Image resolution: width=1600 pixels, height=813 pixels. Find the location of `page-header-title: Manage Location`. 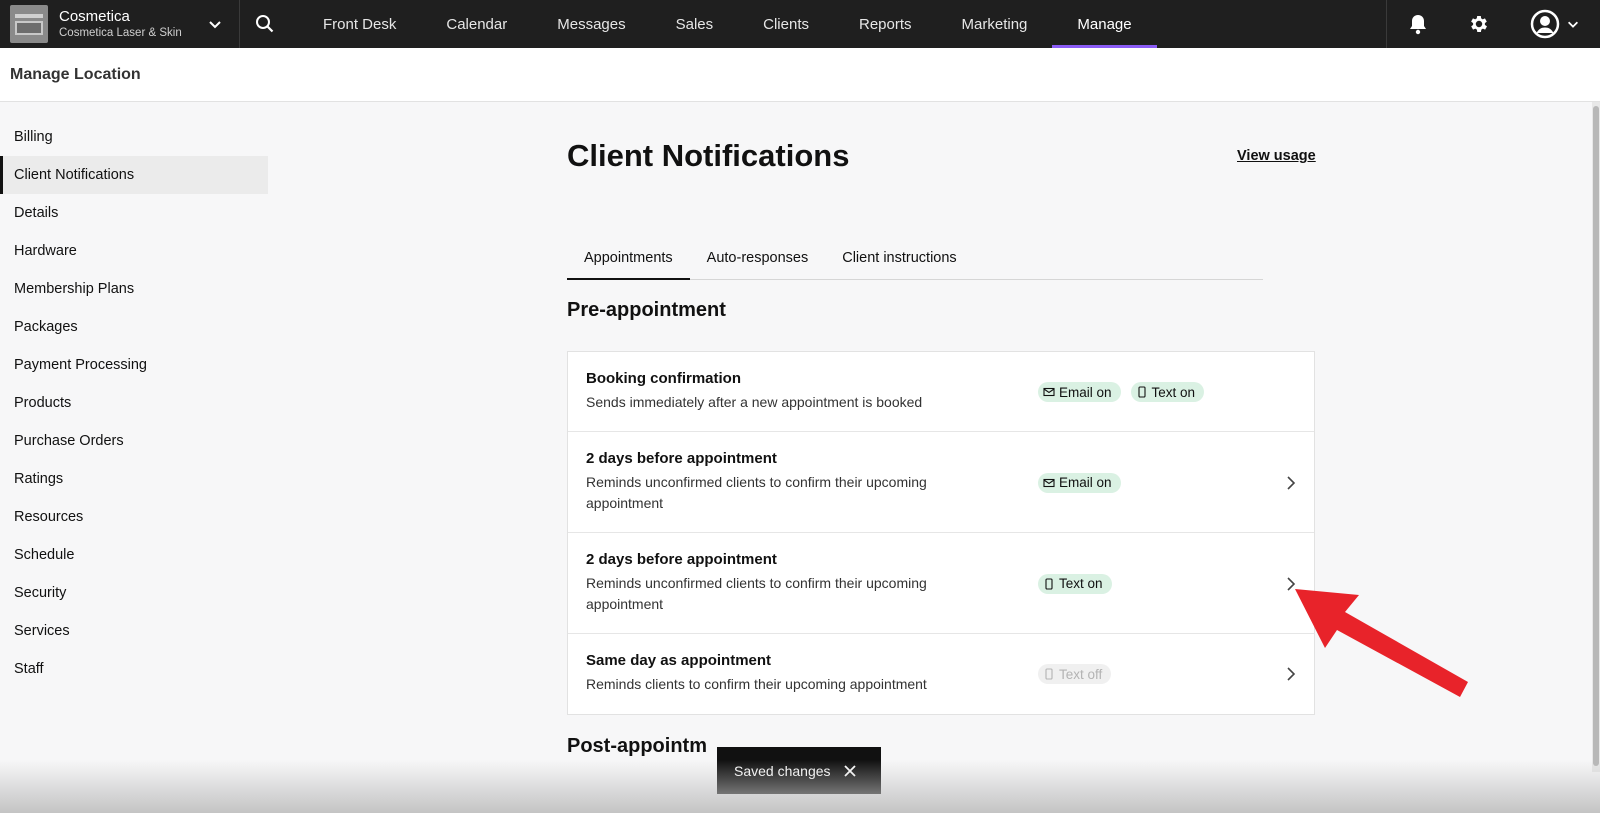

page-header-title: Manage Location is located at coordinates (75, 74).